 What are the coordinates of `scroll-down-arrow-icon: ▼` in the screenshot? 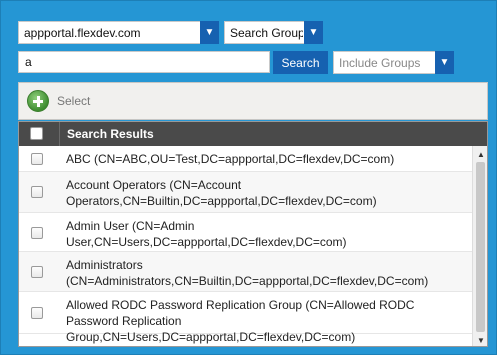 It's located at (480, 339).